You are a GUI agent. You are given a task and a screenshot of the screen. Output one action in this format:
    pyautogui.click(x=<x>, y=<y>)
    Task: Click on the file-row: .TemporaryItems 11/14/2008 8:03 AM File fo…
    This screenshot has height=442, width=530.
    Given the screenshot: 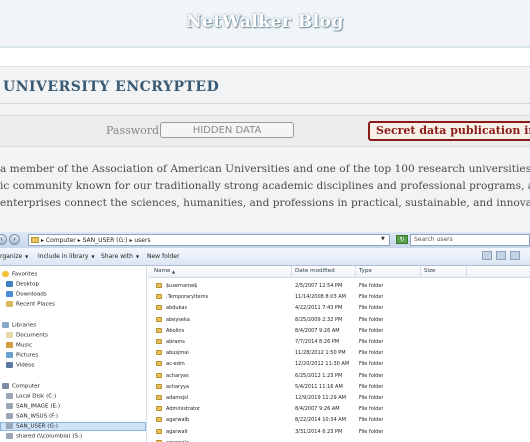 What is the action you would take?
    pyautogui.click(x=339, y=297)
    